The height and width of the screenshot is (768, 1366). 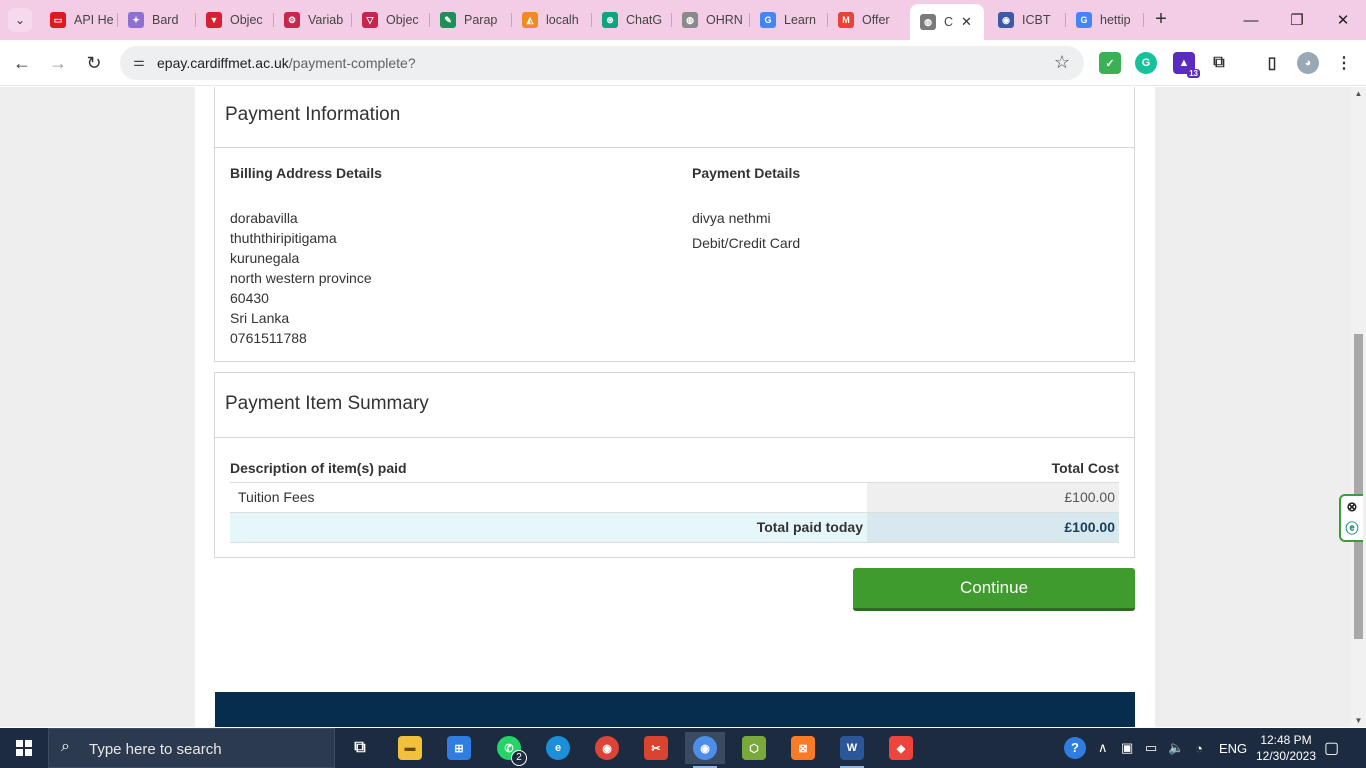 I want to click on site-info-icon: ⚌, so click(x=139, y=63).